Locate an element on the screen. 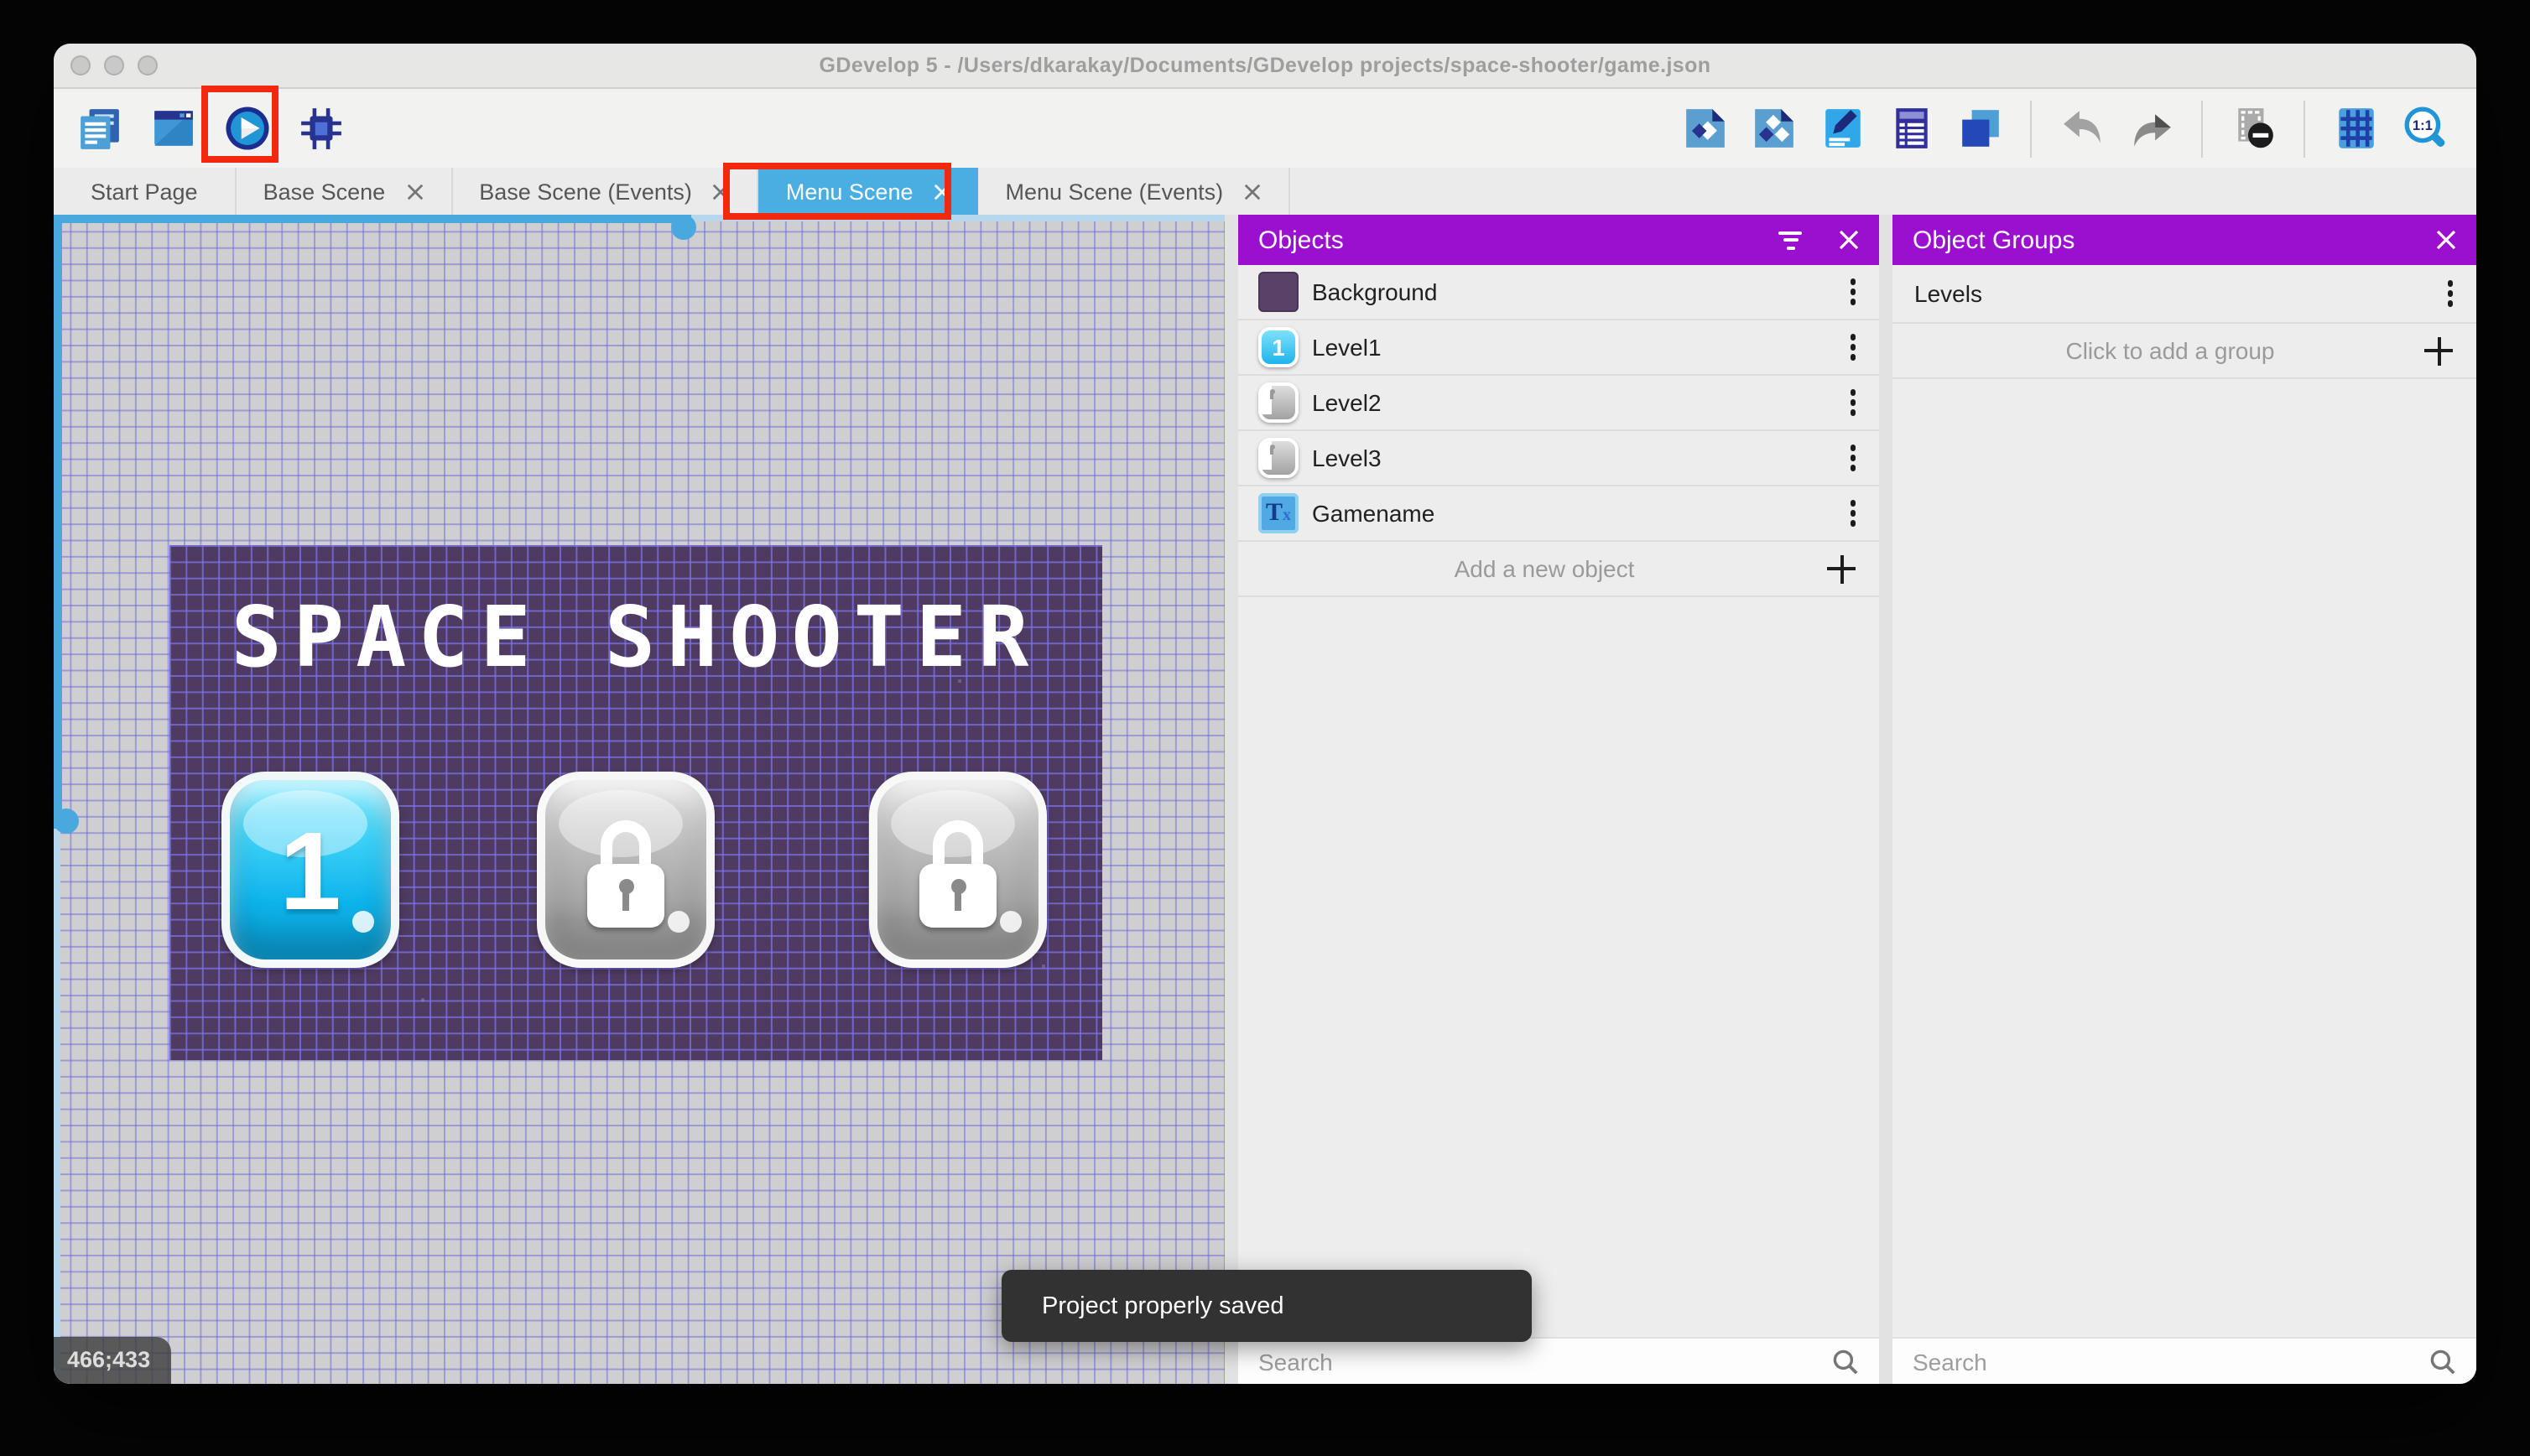 This screenshot has width=2530, height=1456. toast-message: Project properly saved is located at coordinates (1163, 1305).